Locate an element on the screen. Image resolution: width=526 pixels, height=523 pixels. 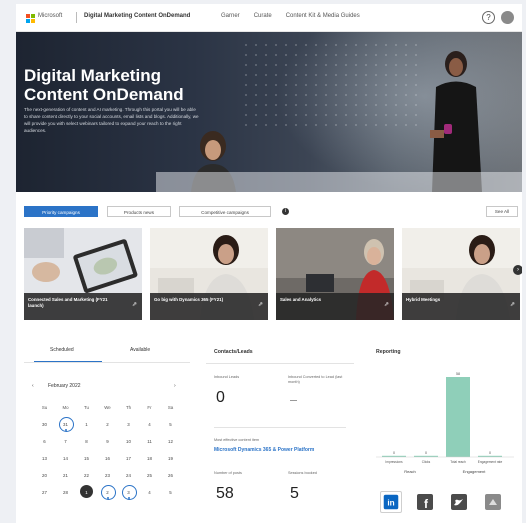
lead-conversion-value: — is located at coordinates (293, 400).